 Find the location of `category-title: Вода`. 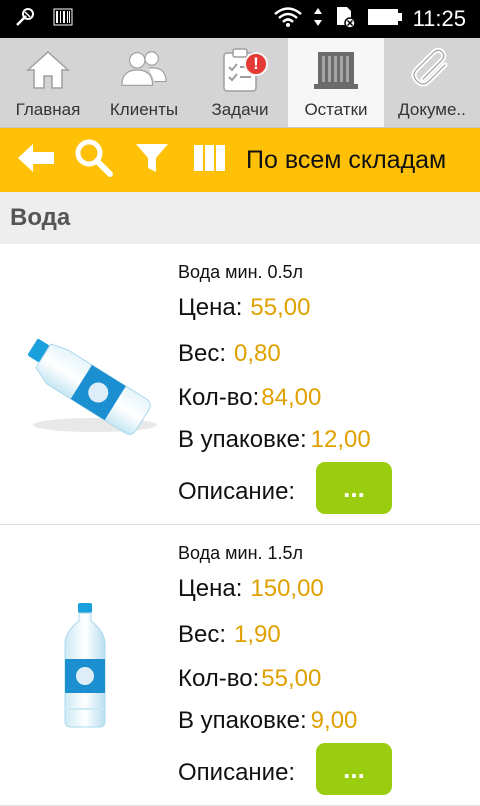

category-title: Вода is located at coordinates (40, 217).